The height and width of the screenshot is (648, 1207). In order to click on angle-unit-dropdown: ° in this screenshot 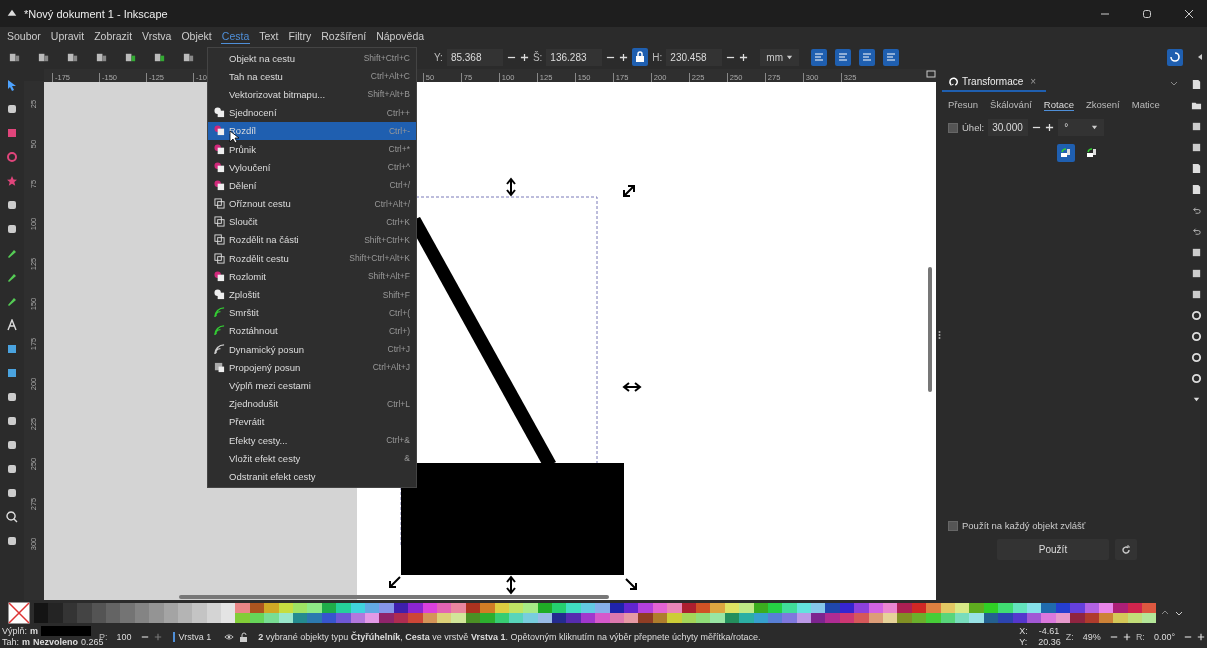, I will do `click(1081, 127)`.